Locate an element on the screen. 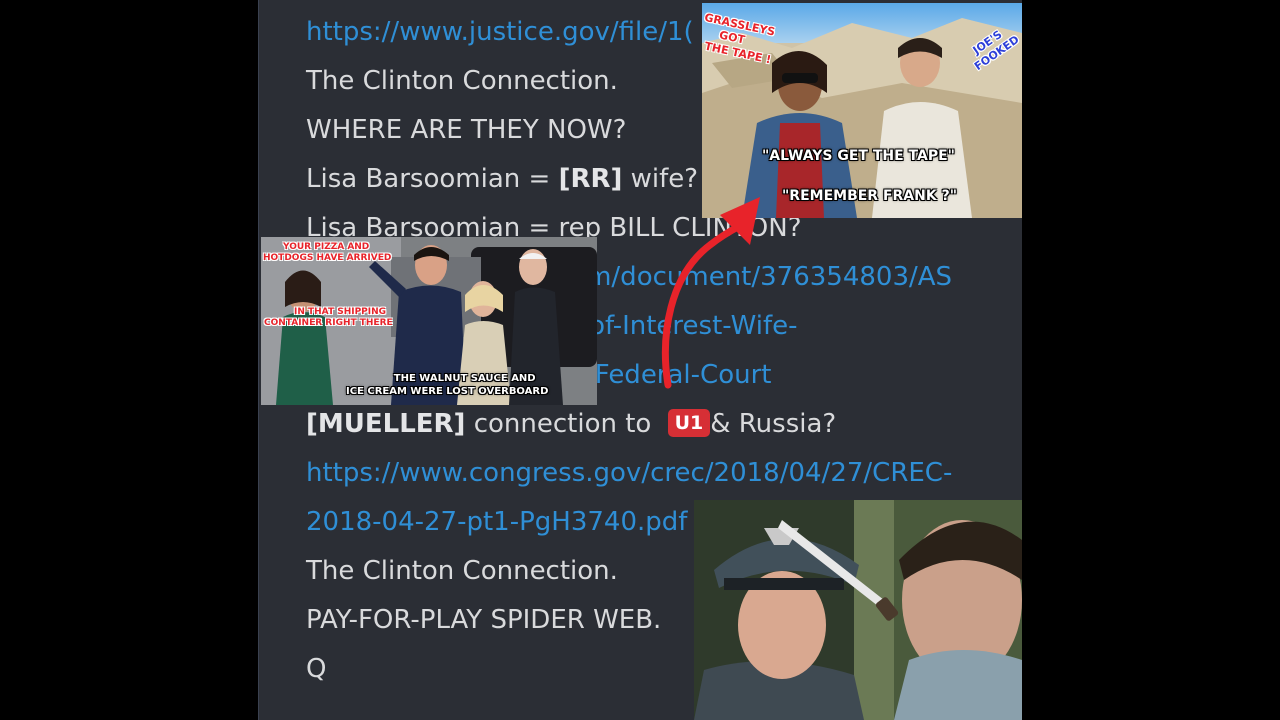  meme-left-middle-caption: IN THAT SHIPPING CONTAINER RIGHT THERE is located at coordinates (328, 317).